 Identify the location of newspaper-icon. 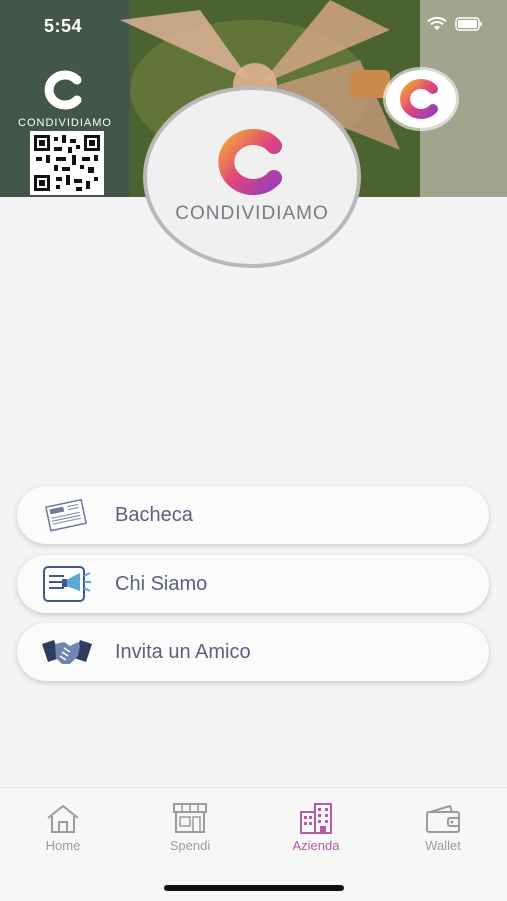
(67, 515).